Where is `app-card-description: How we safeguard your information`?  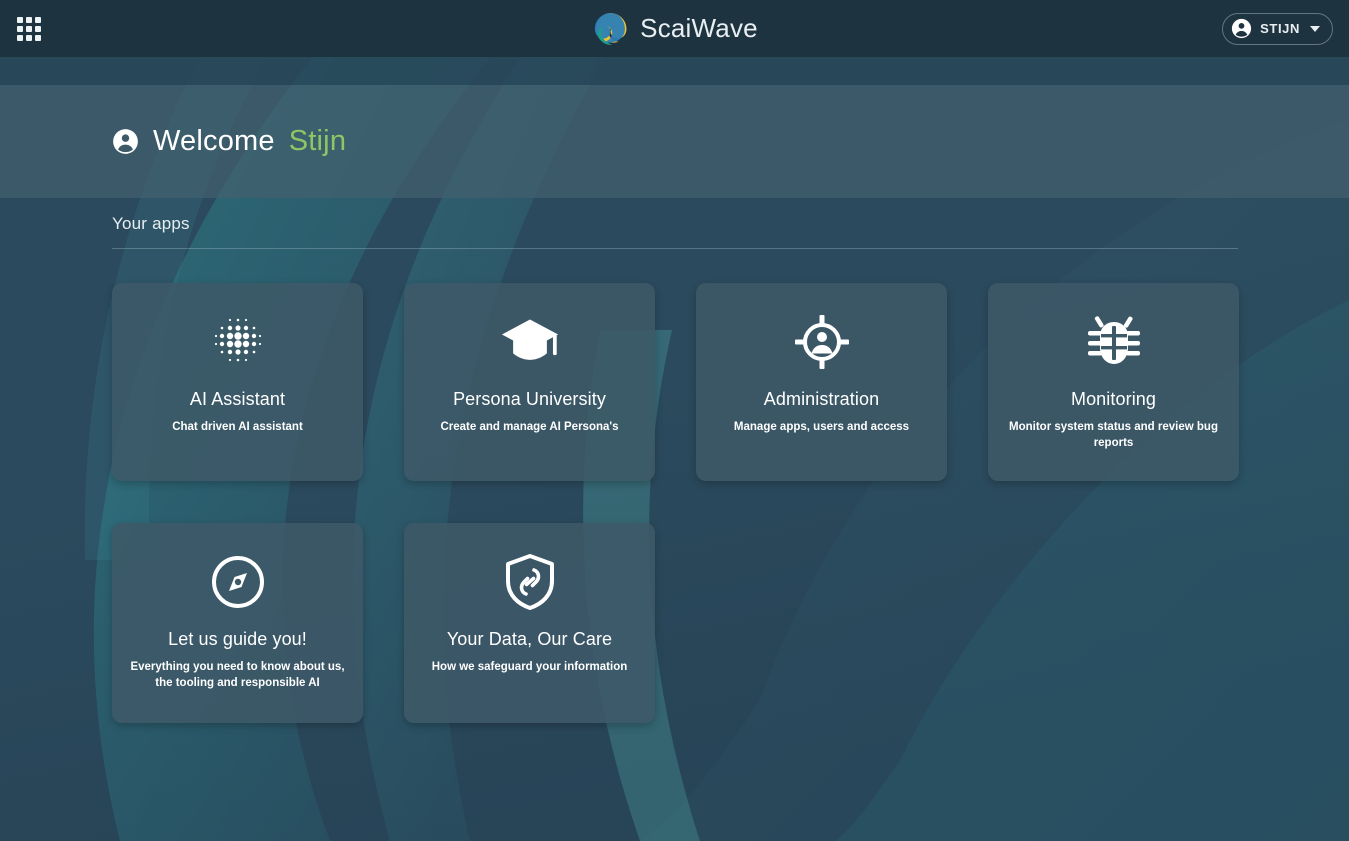
app-card-description: How we safeguard your information is located at coordinates (529, 667).